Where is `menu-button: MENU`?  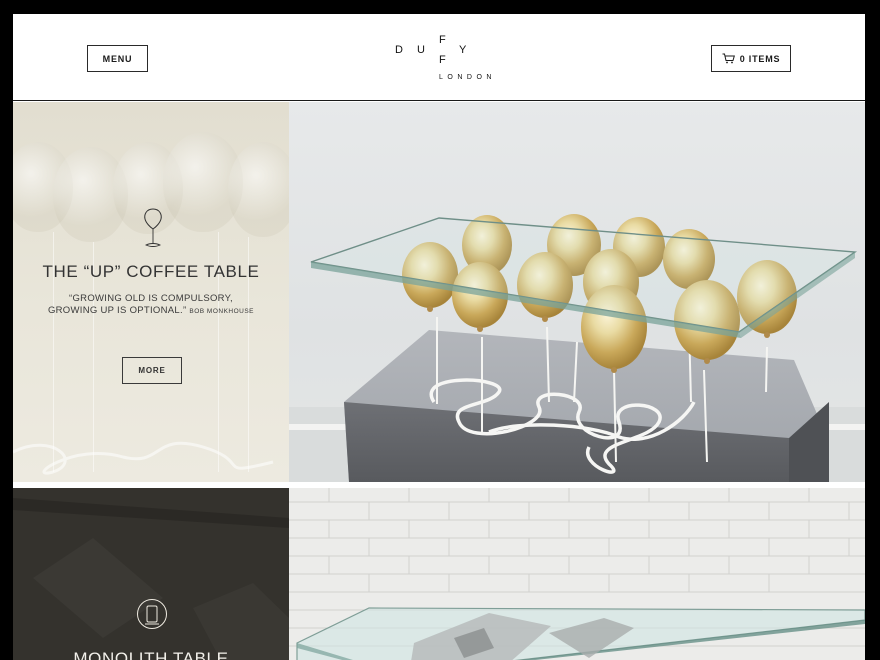 menu-button: MENU is located at coordinates (117, 58).